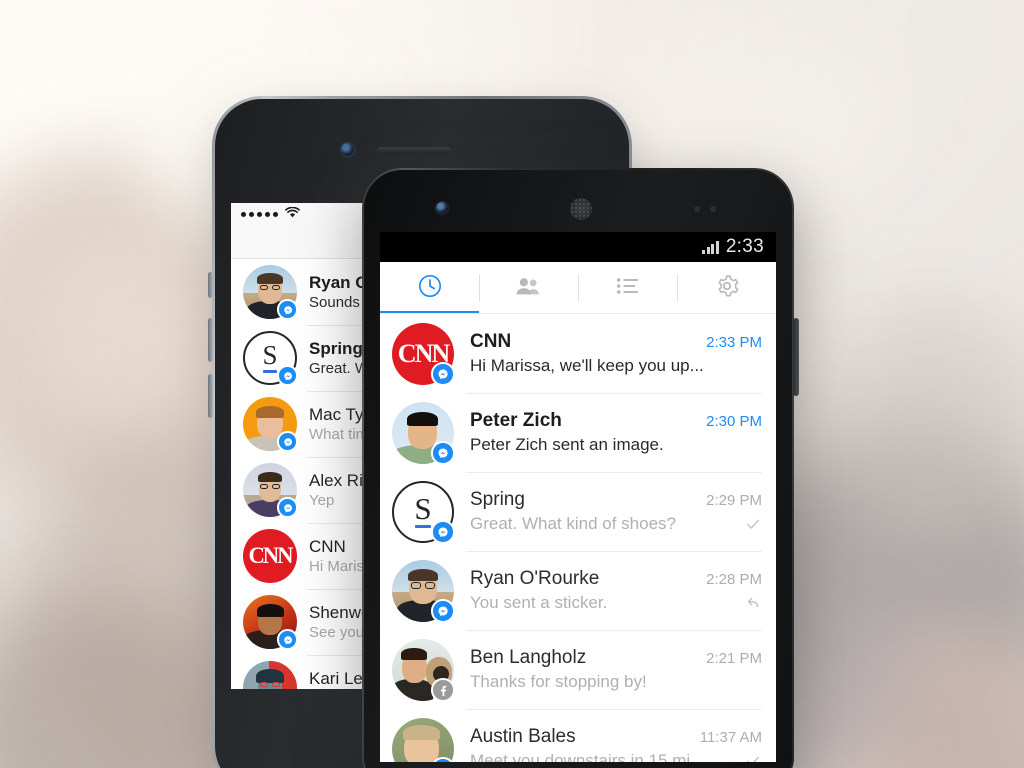 The height and width of the screenshot is (768, 1024). I want to click on contact-name: Spring, so click(497, 499).